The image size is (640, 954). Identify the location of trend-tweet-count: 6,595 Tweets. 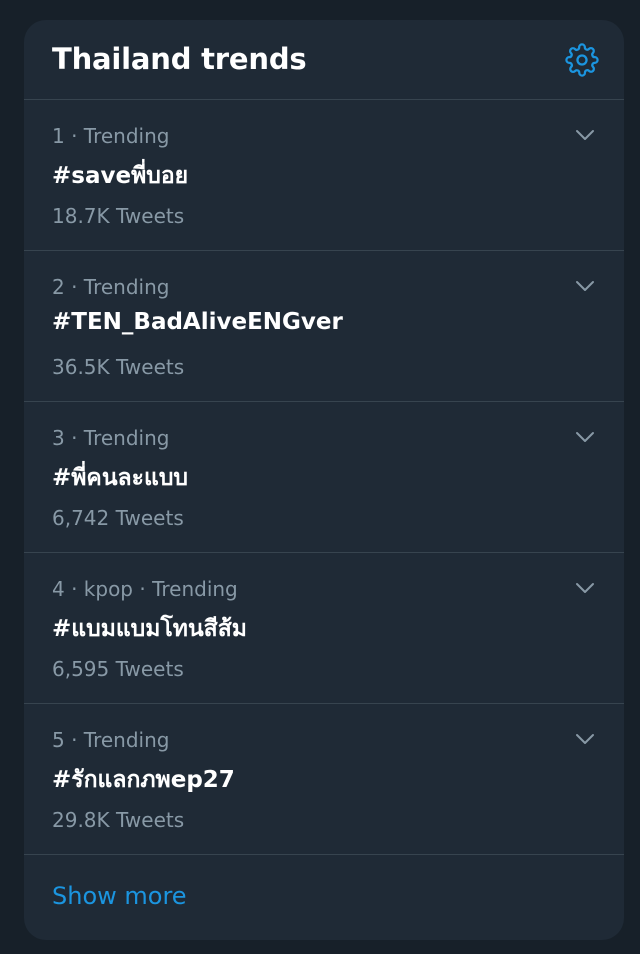
(118, 669).